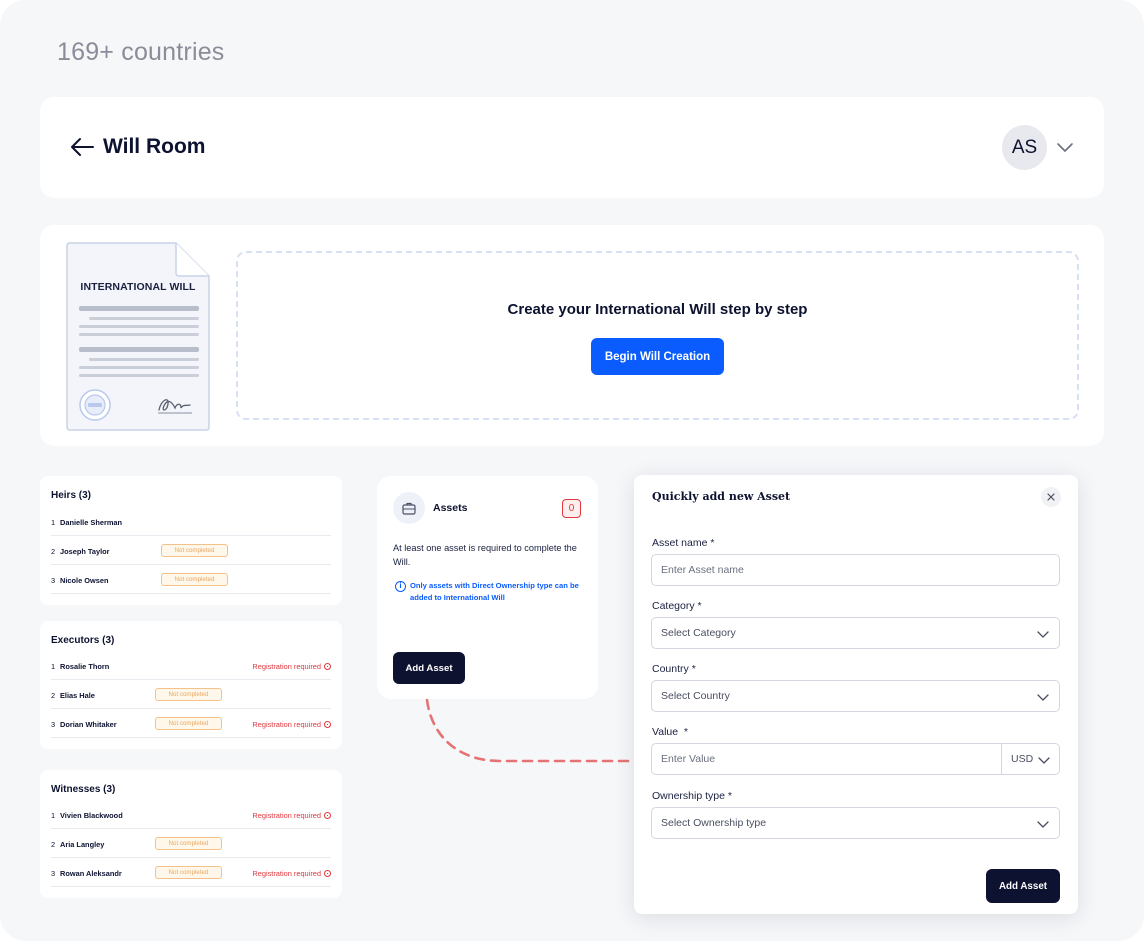 The width and height of the screenshot is (1144, 941). What do you see at coordinates (141, 52) in the screenshot?
I see `headline: 169+ countries` at bounding box center [141, 52].